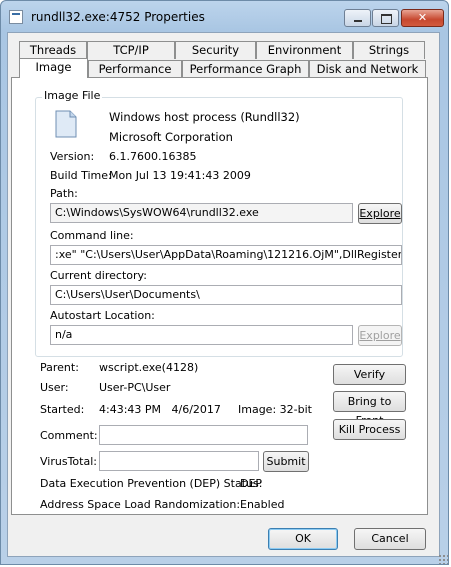 This screenshot has width=451, height=567. Describe the element at coordinates (215, 50) in the screenshot. I see `tab-security: Security` at that location.